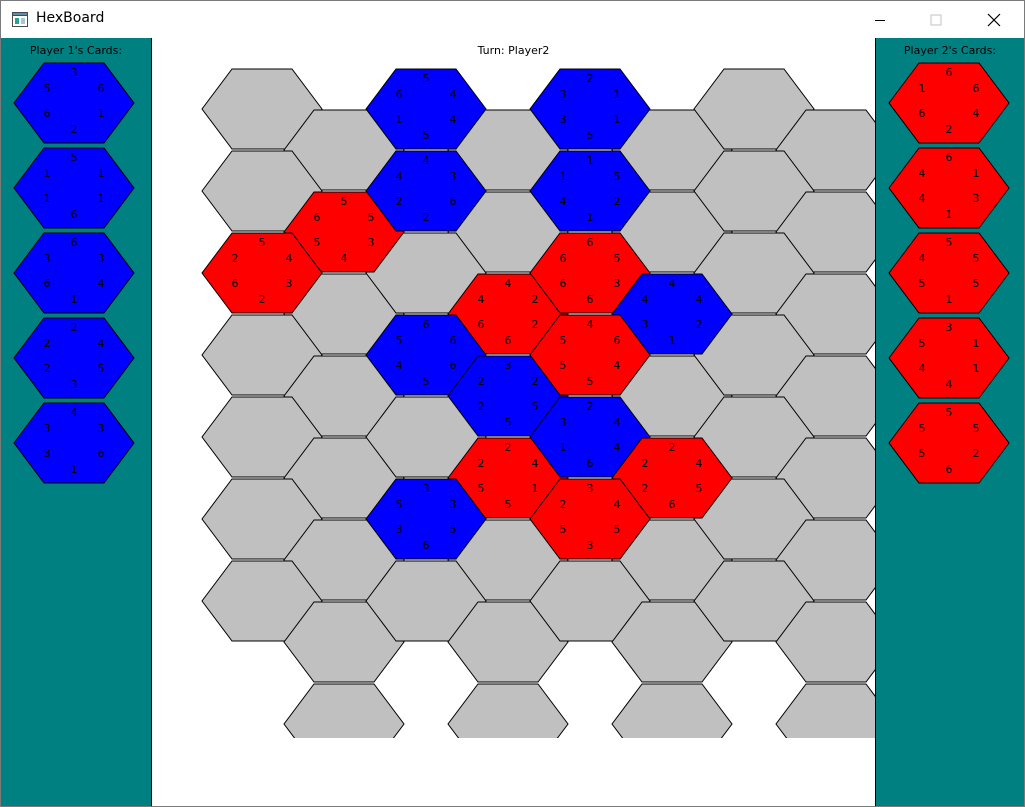 This screenshot has width=1025, height=807. I want to click on title-bar: HexBoard, so click(512, 19).